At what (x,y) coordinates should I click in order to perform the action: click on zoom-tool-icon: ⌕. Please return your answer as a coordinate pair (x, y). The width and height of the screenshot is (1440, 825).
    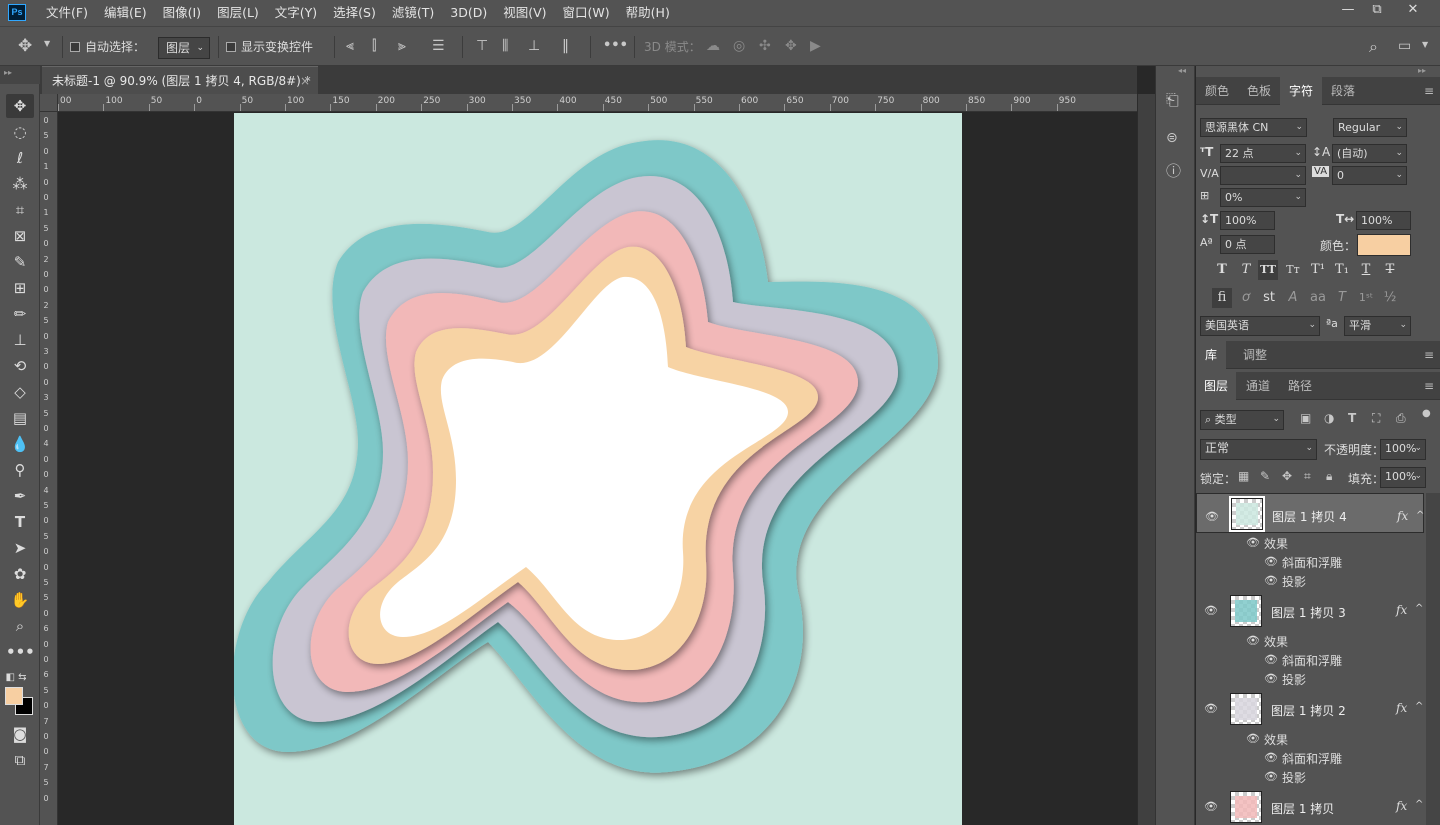
    Looking at the image, I should click on (20, 626).